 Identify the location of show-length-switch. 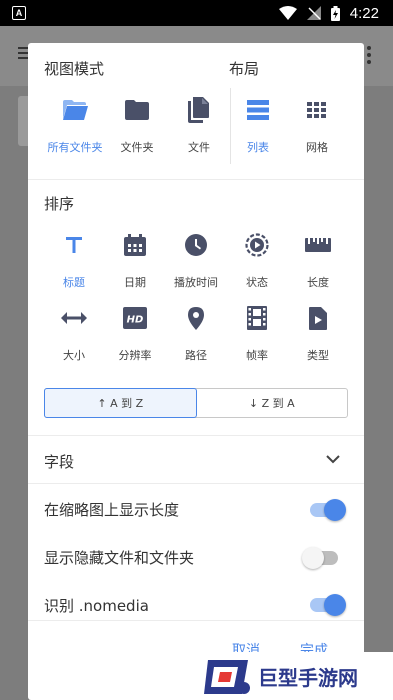
(328, 510).